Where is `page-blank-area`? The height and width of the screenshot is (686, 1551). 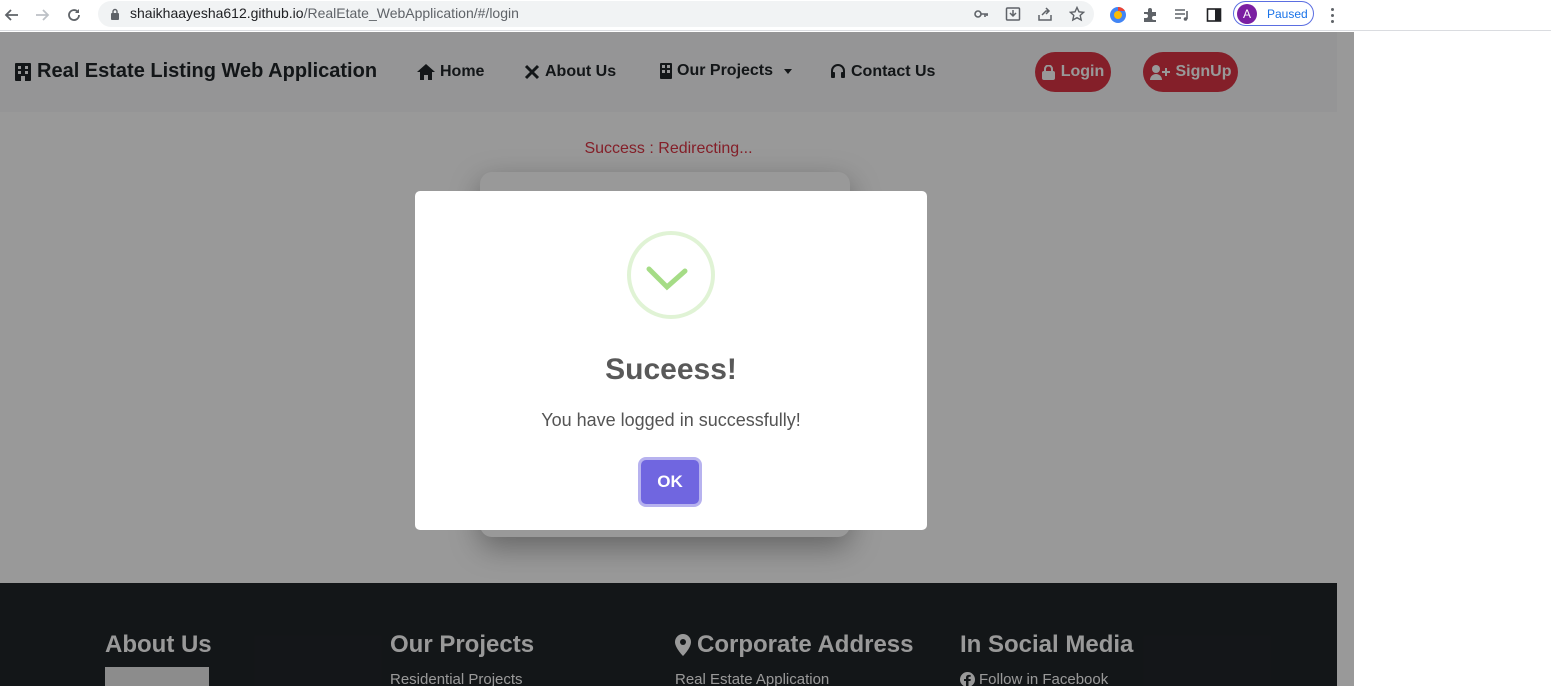 page-blank-area is located at coordinates (1452, 359).